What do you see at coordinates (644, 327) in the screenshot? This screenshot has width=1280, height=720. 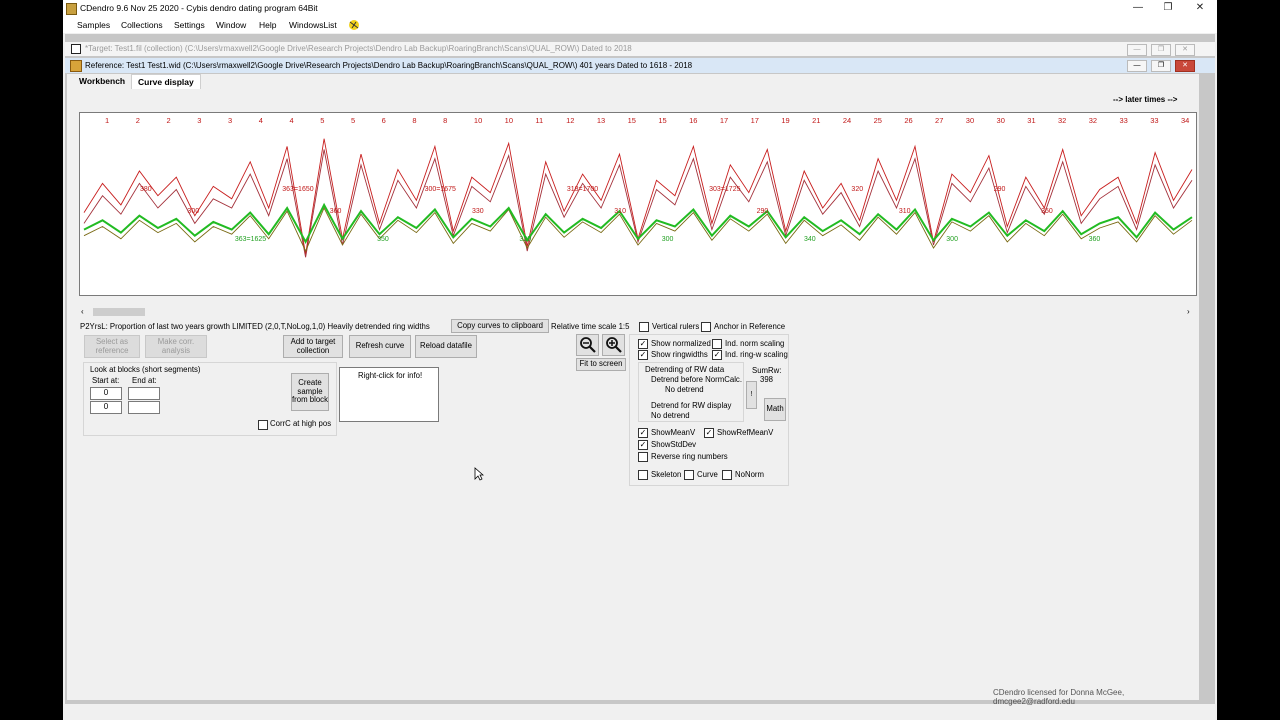 I see `vertical-rulers-checkbox` at bounding box center [644, 327].